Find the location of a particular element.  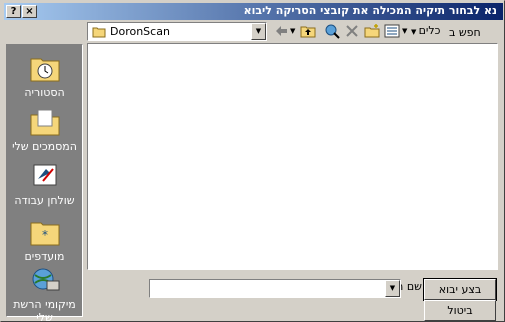

delete-icon is located at coordinates (352, 31).